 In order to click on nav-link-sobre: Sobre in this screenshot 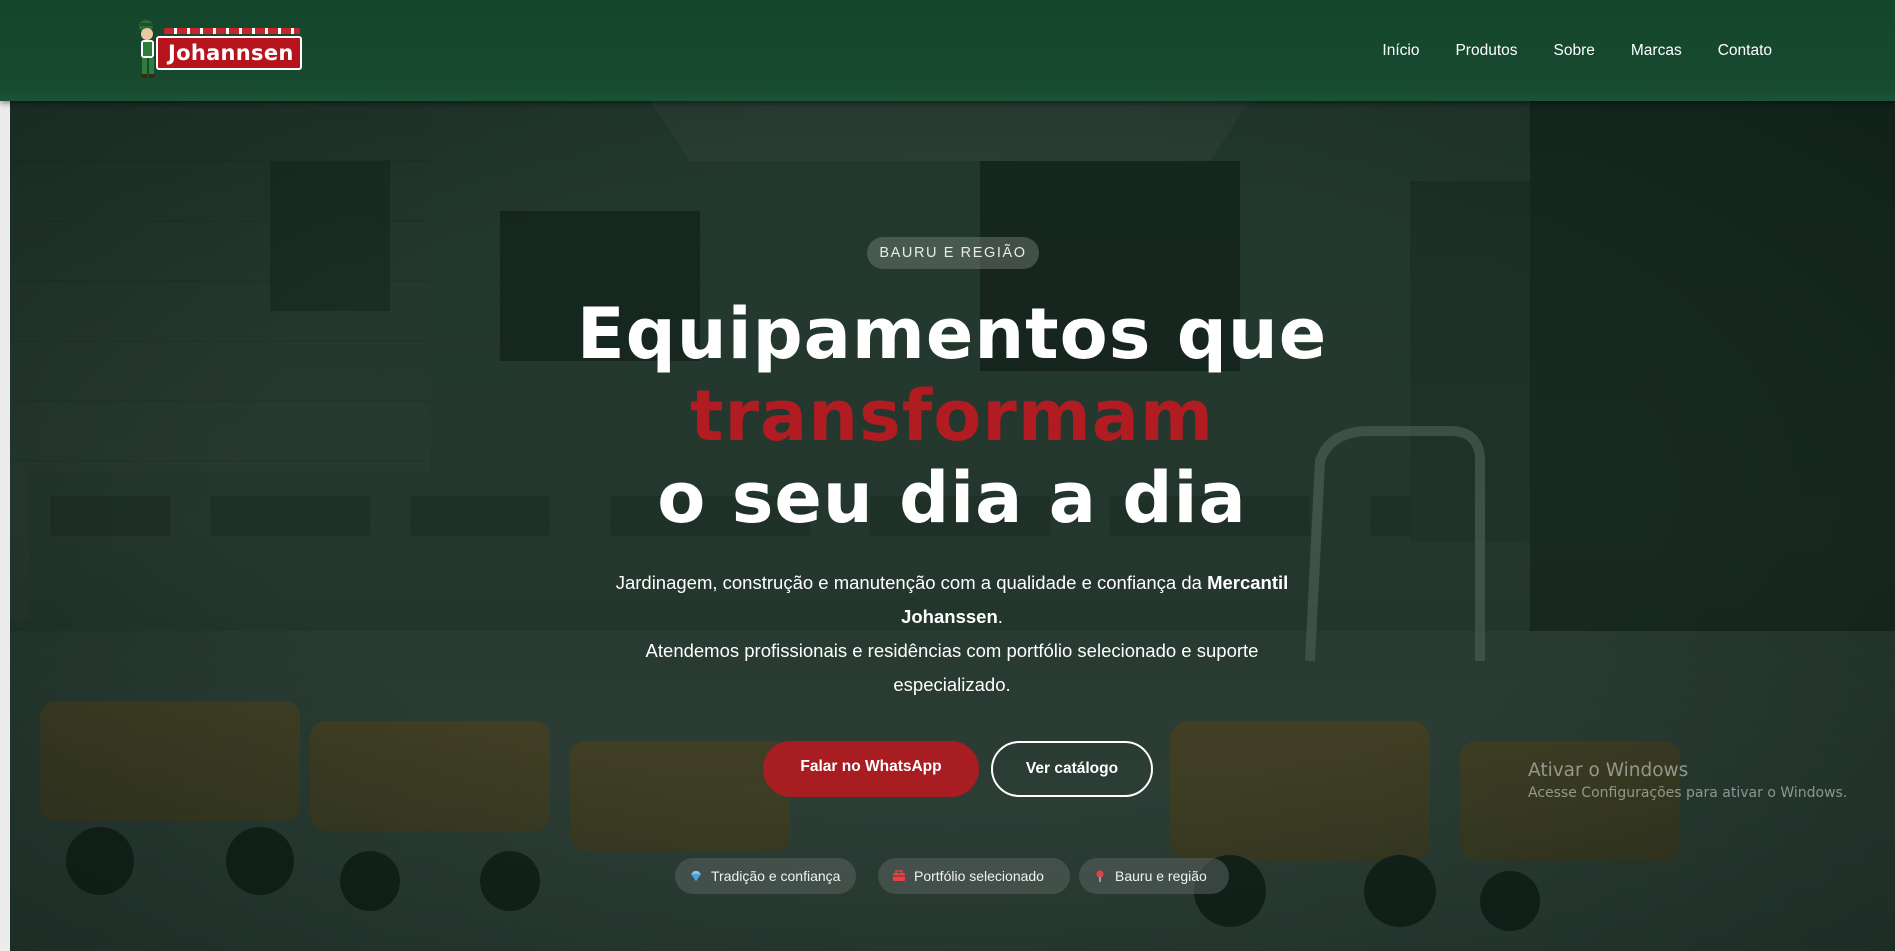, I will do `click(1574, 51)`.